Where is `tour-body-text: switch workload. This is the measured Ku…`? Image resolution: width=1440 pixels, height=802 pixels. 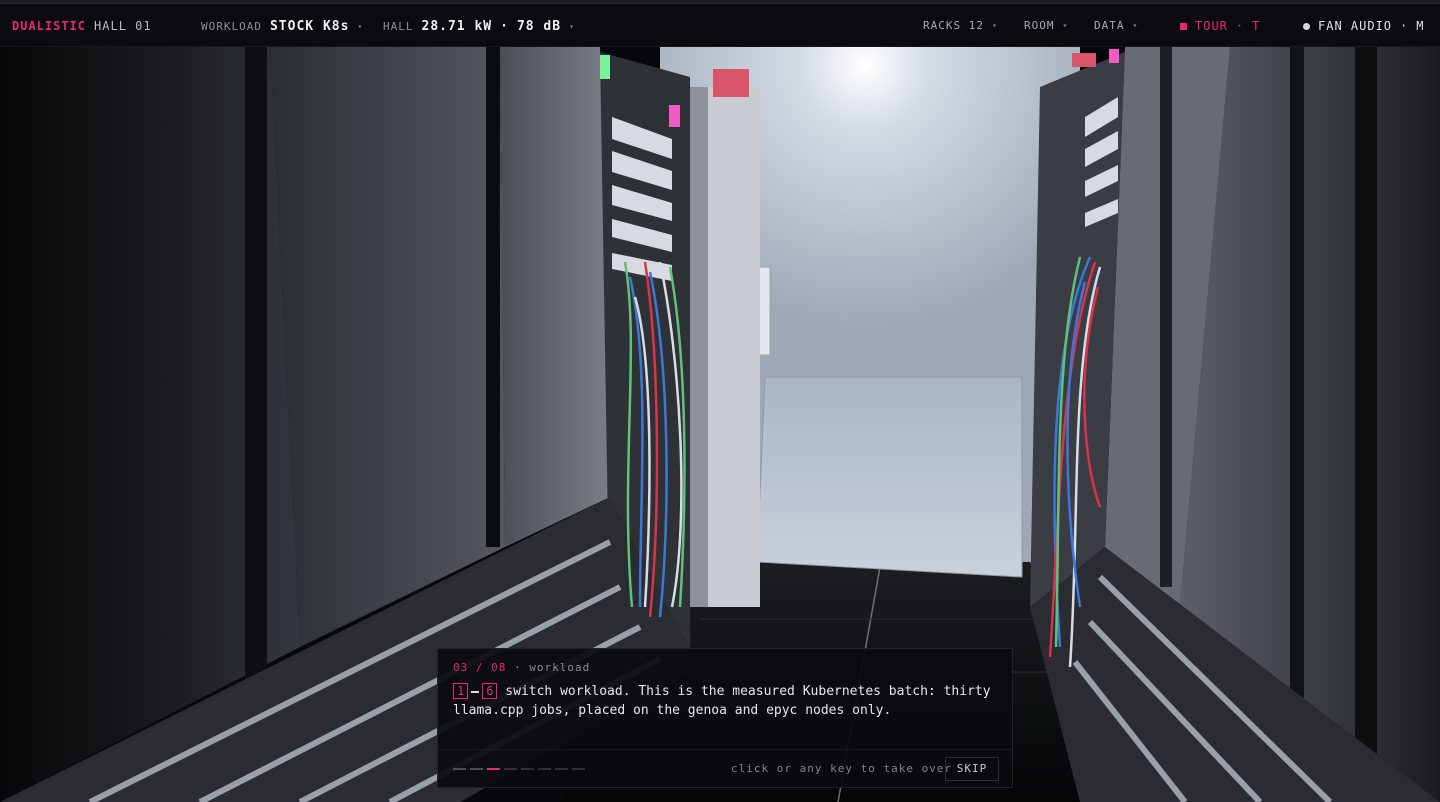
tour-body-text: switch workload. This is the measured Ku… is located at coordinates (722, 701).